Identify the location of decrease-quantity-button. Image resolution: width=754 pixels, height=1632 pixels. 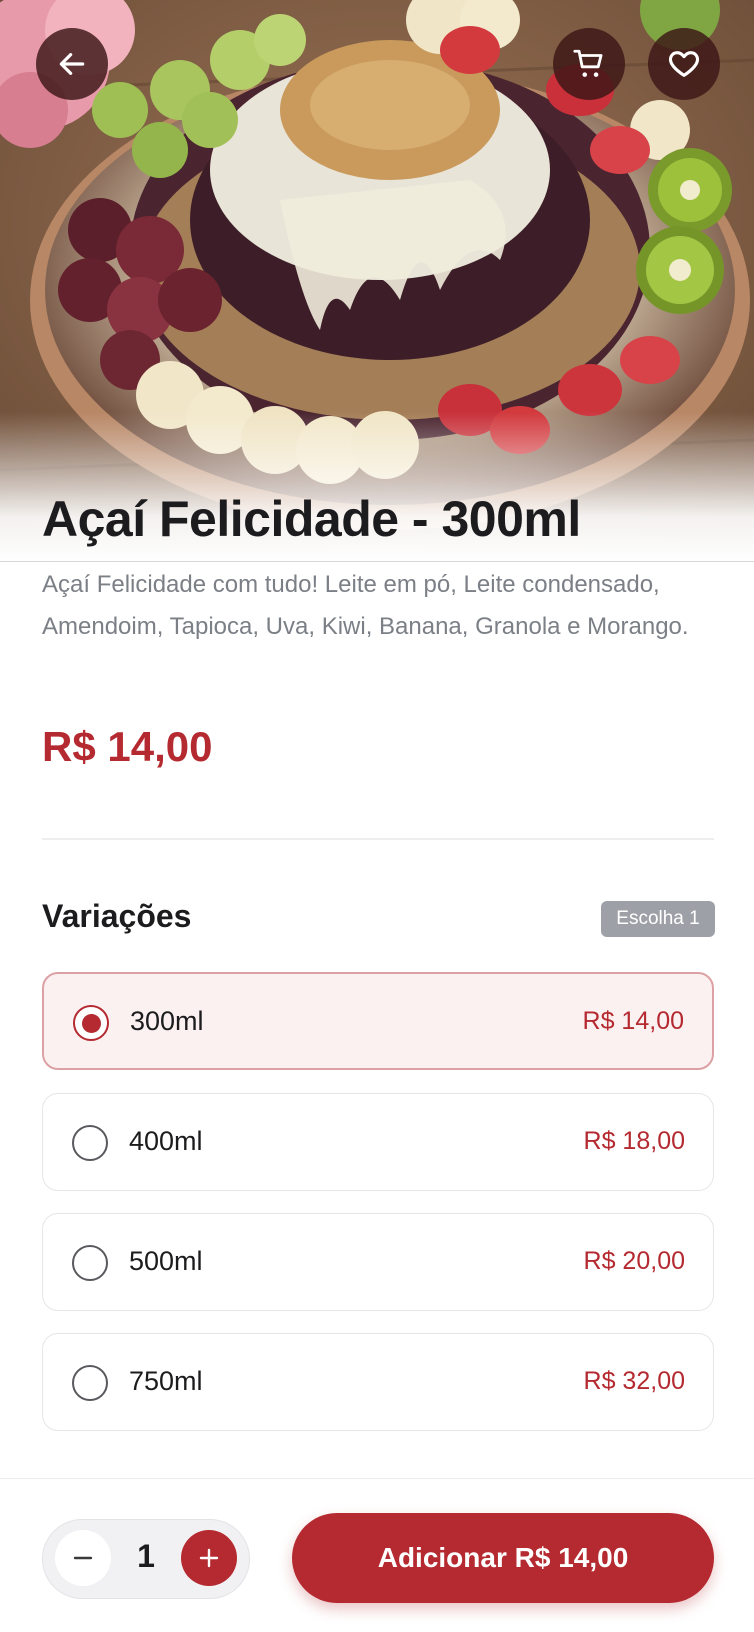
(83, 1558).